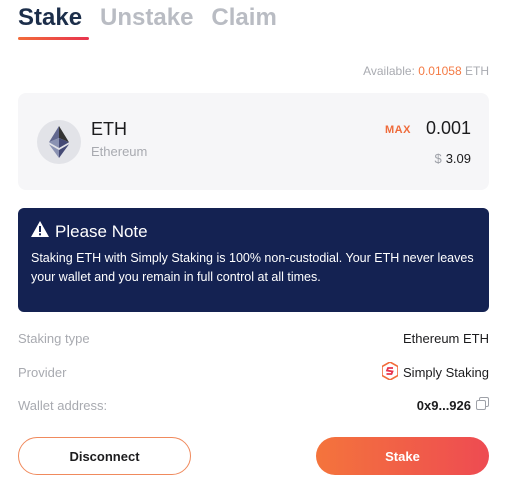 The image size is (512, 484). What do you see at coordinates (477, 71) in the screenshot?
I see `available-unit: ETH` at bounding box center [477, 71].